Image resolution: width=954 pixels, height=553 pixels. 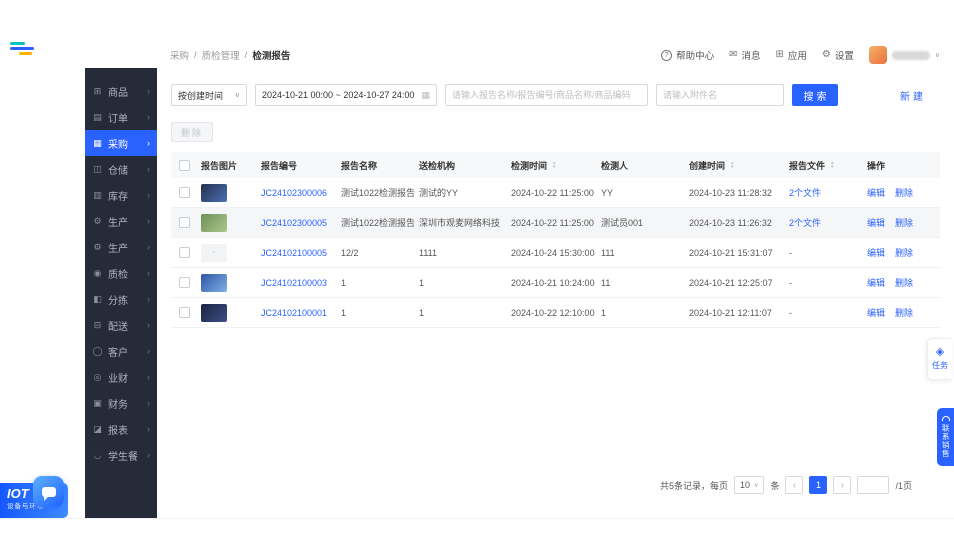 I want to click on col-report-name: 报告名称, so click(x=359, y=165).